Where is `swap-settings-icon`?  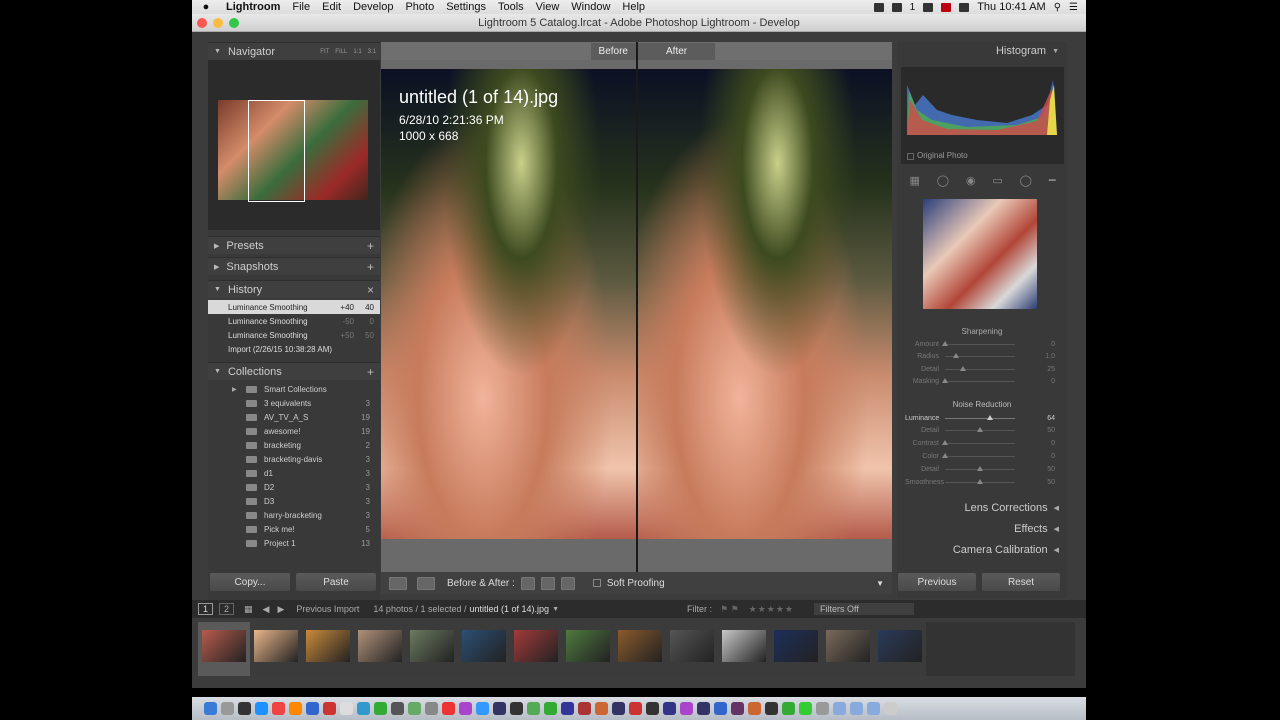 swap-settings-icon is located at coordinates (567, 583).